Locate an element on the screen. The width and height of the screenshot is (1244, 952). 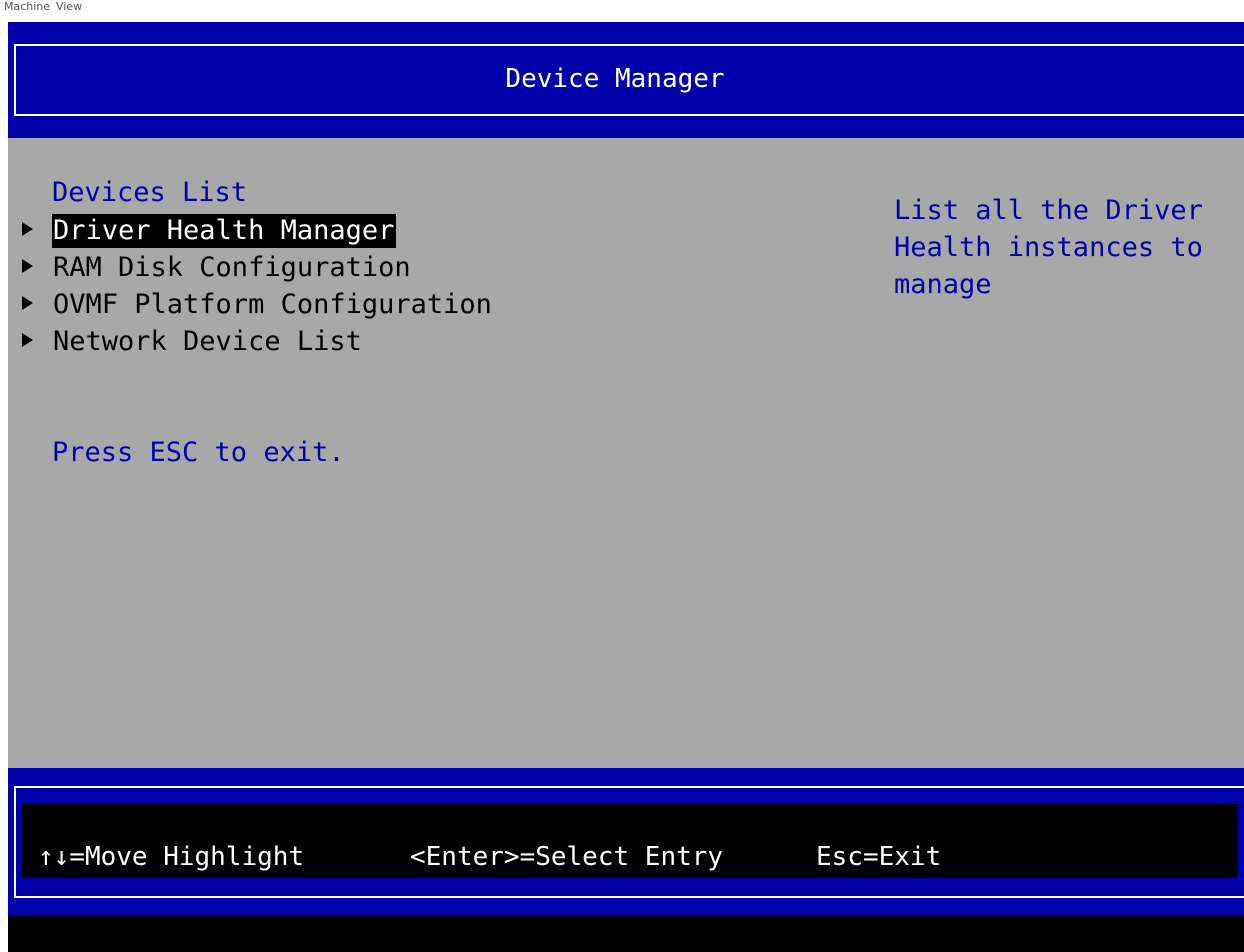
menu-item-ram-disk-configuration: RAM Disk Configuration is located at coordinates (218, 268).